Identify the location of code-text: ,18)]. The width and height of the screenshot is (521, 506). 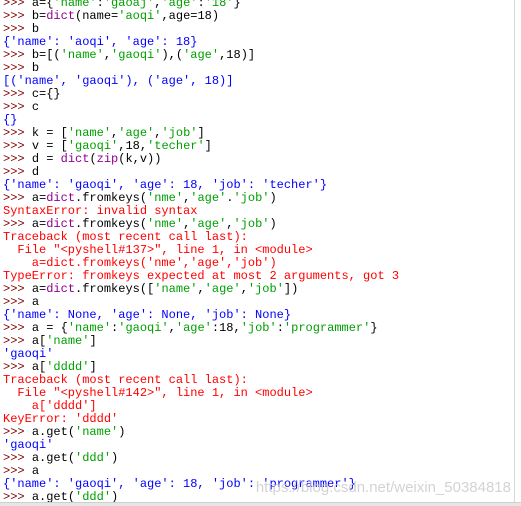
(237, 55).